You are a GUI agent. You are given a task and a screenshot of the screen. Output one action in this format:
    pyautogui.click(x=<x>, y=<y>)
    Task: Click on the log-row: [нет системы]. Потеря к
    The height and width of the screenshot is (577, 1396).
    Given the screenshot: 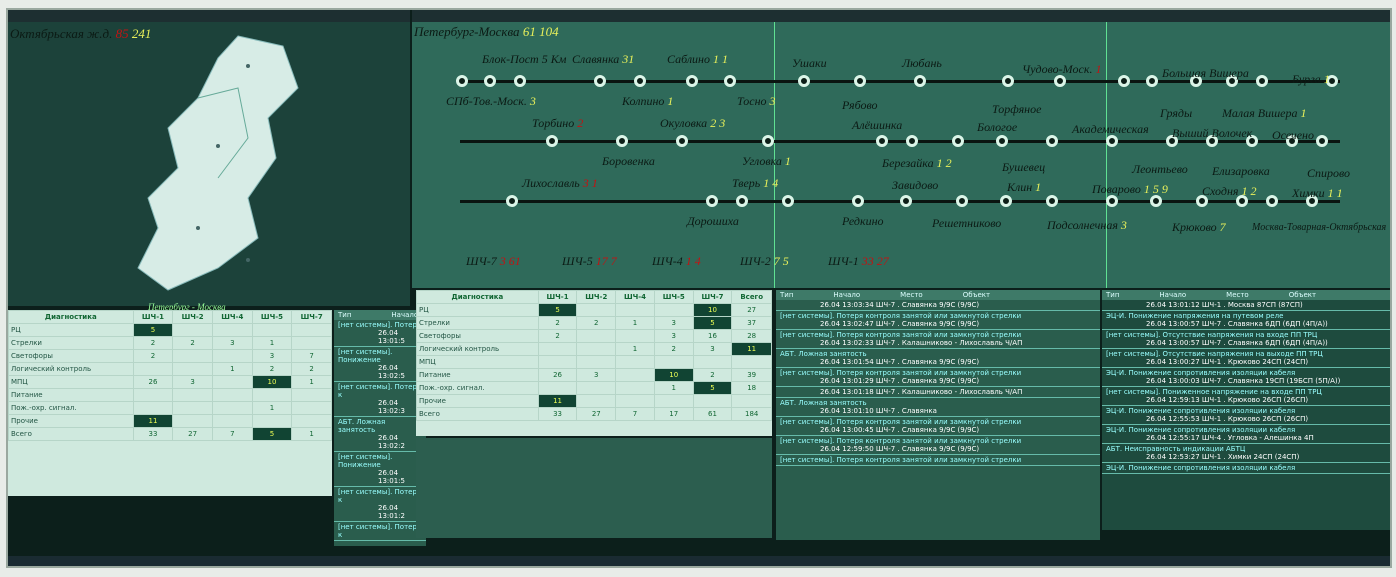 What is the action you would take?
    pyautogui.click(x=380, y=531)
    